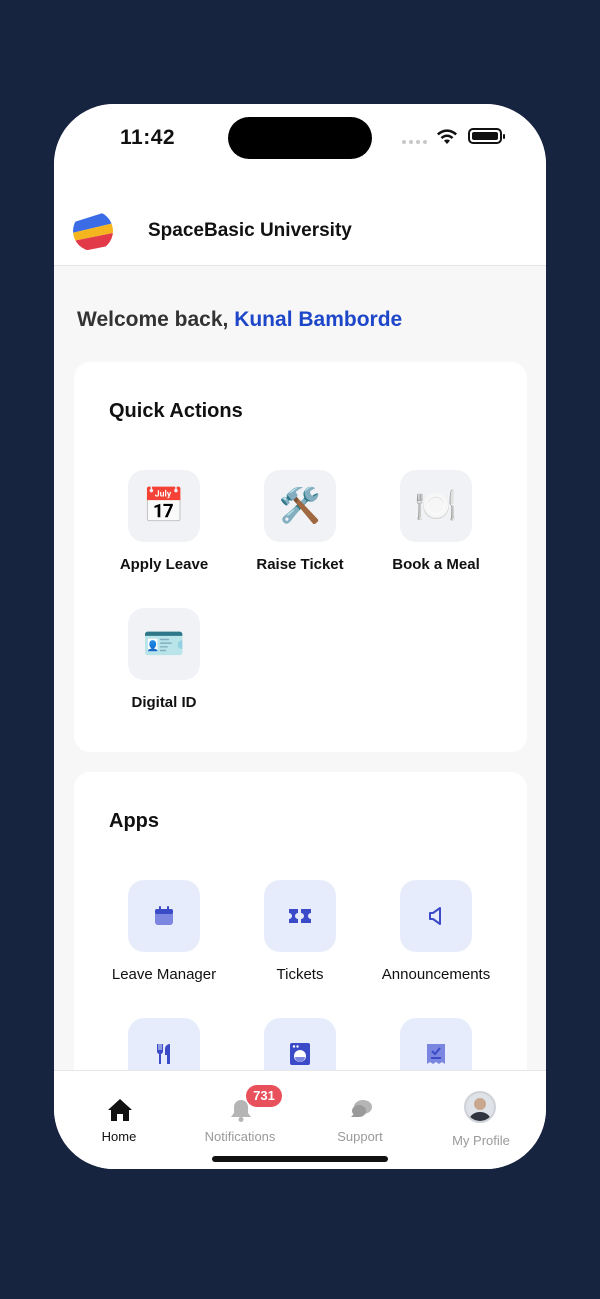 Image resolution: width=600 pixels, height=1299 pixels. I want to click on app-leave-manager: Leave Manager, so click(164, 931).